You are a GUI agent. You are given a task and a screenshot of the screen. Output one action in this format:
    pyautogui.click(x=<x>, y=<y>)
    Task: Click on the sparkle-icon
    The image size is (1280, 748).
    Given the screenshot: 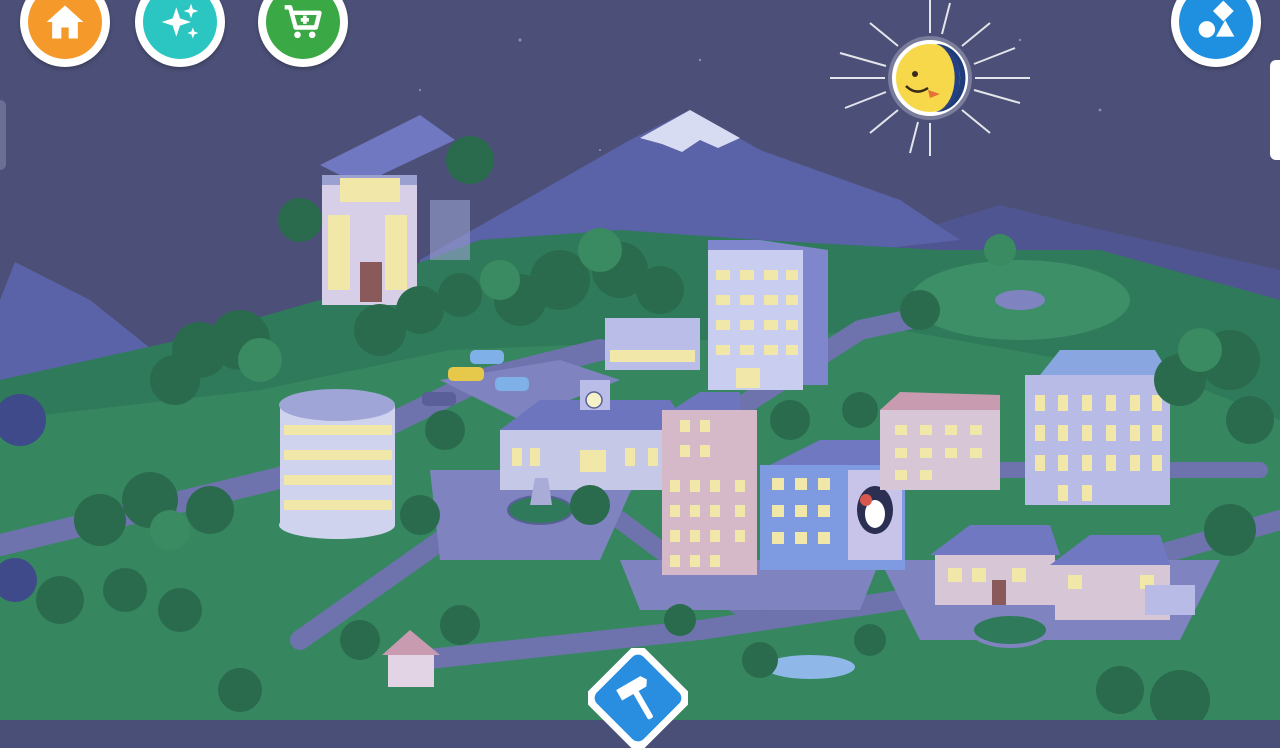 What is the action you would take?
    pyautogui.click(x=180, y=21)
    